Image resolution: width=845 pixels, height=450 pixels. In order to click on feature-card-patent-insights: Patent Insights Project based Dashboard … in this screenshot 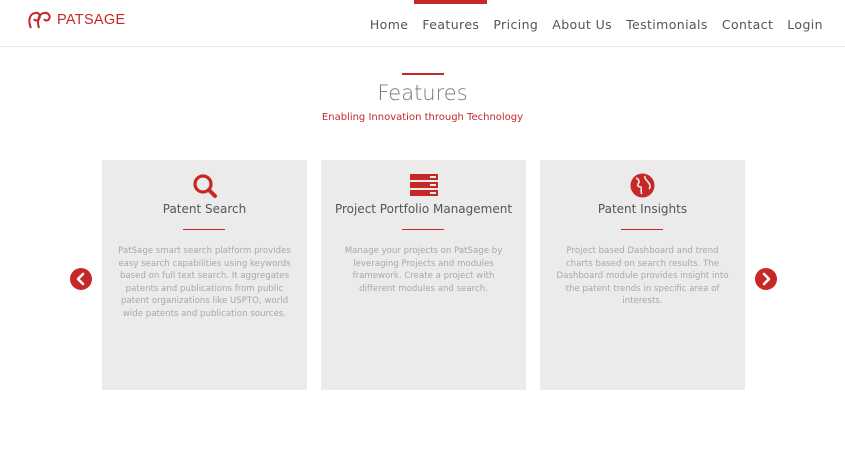, I will do `click(642, 275)`.